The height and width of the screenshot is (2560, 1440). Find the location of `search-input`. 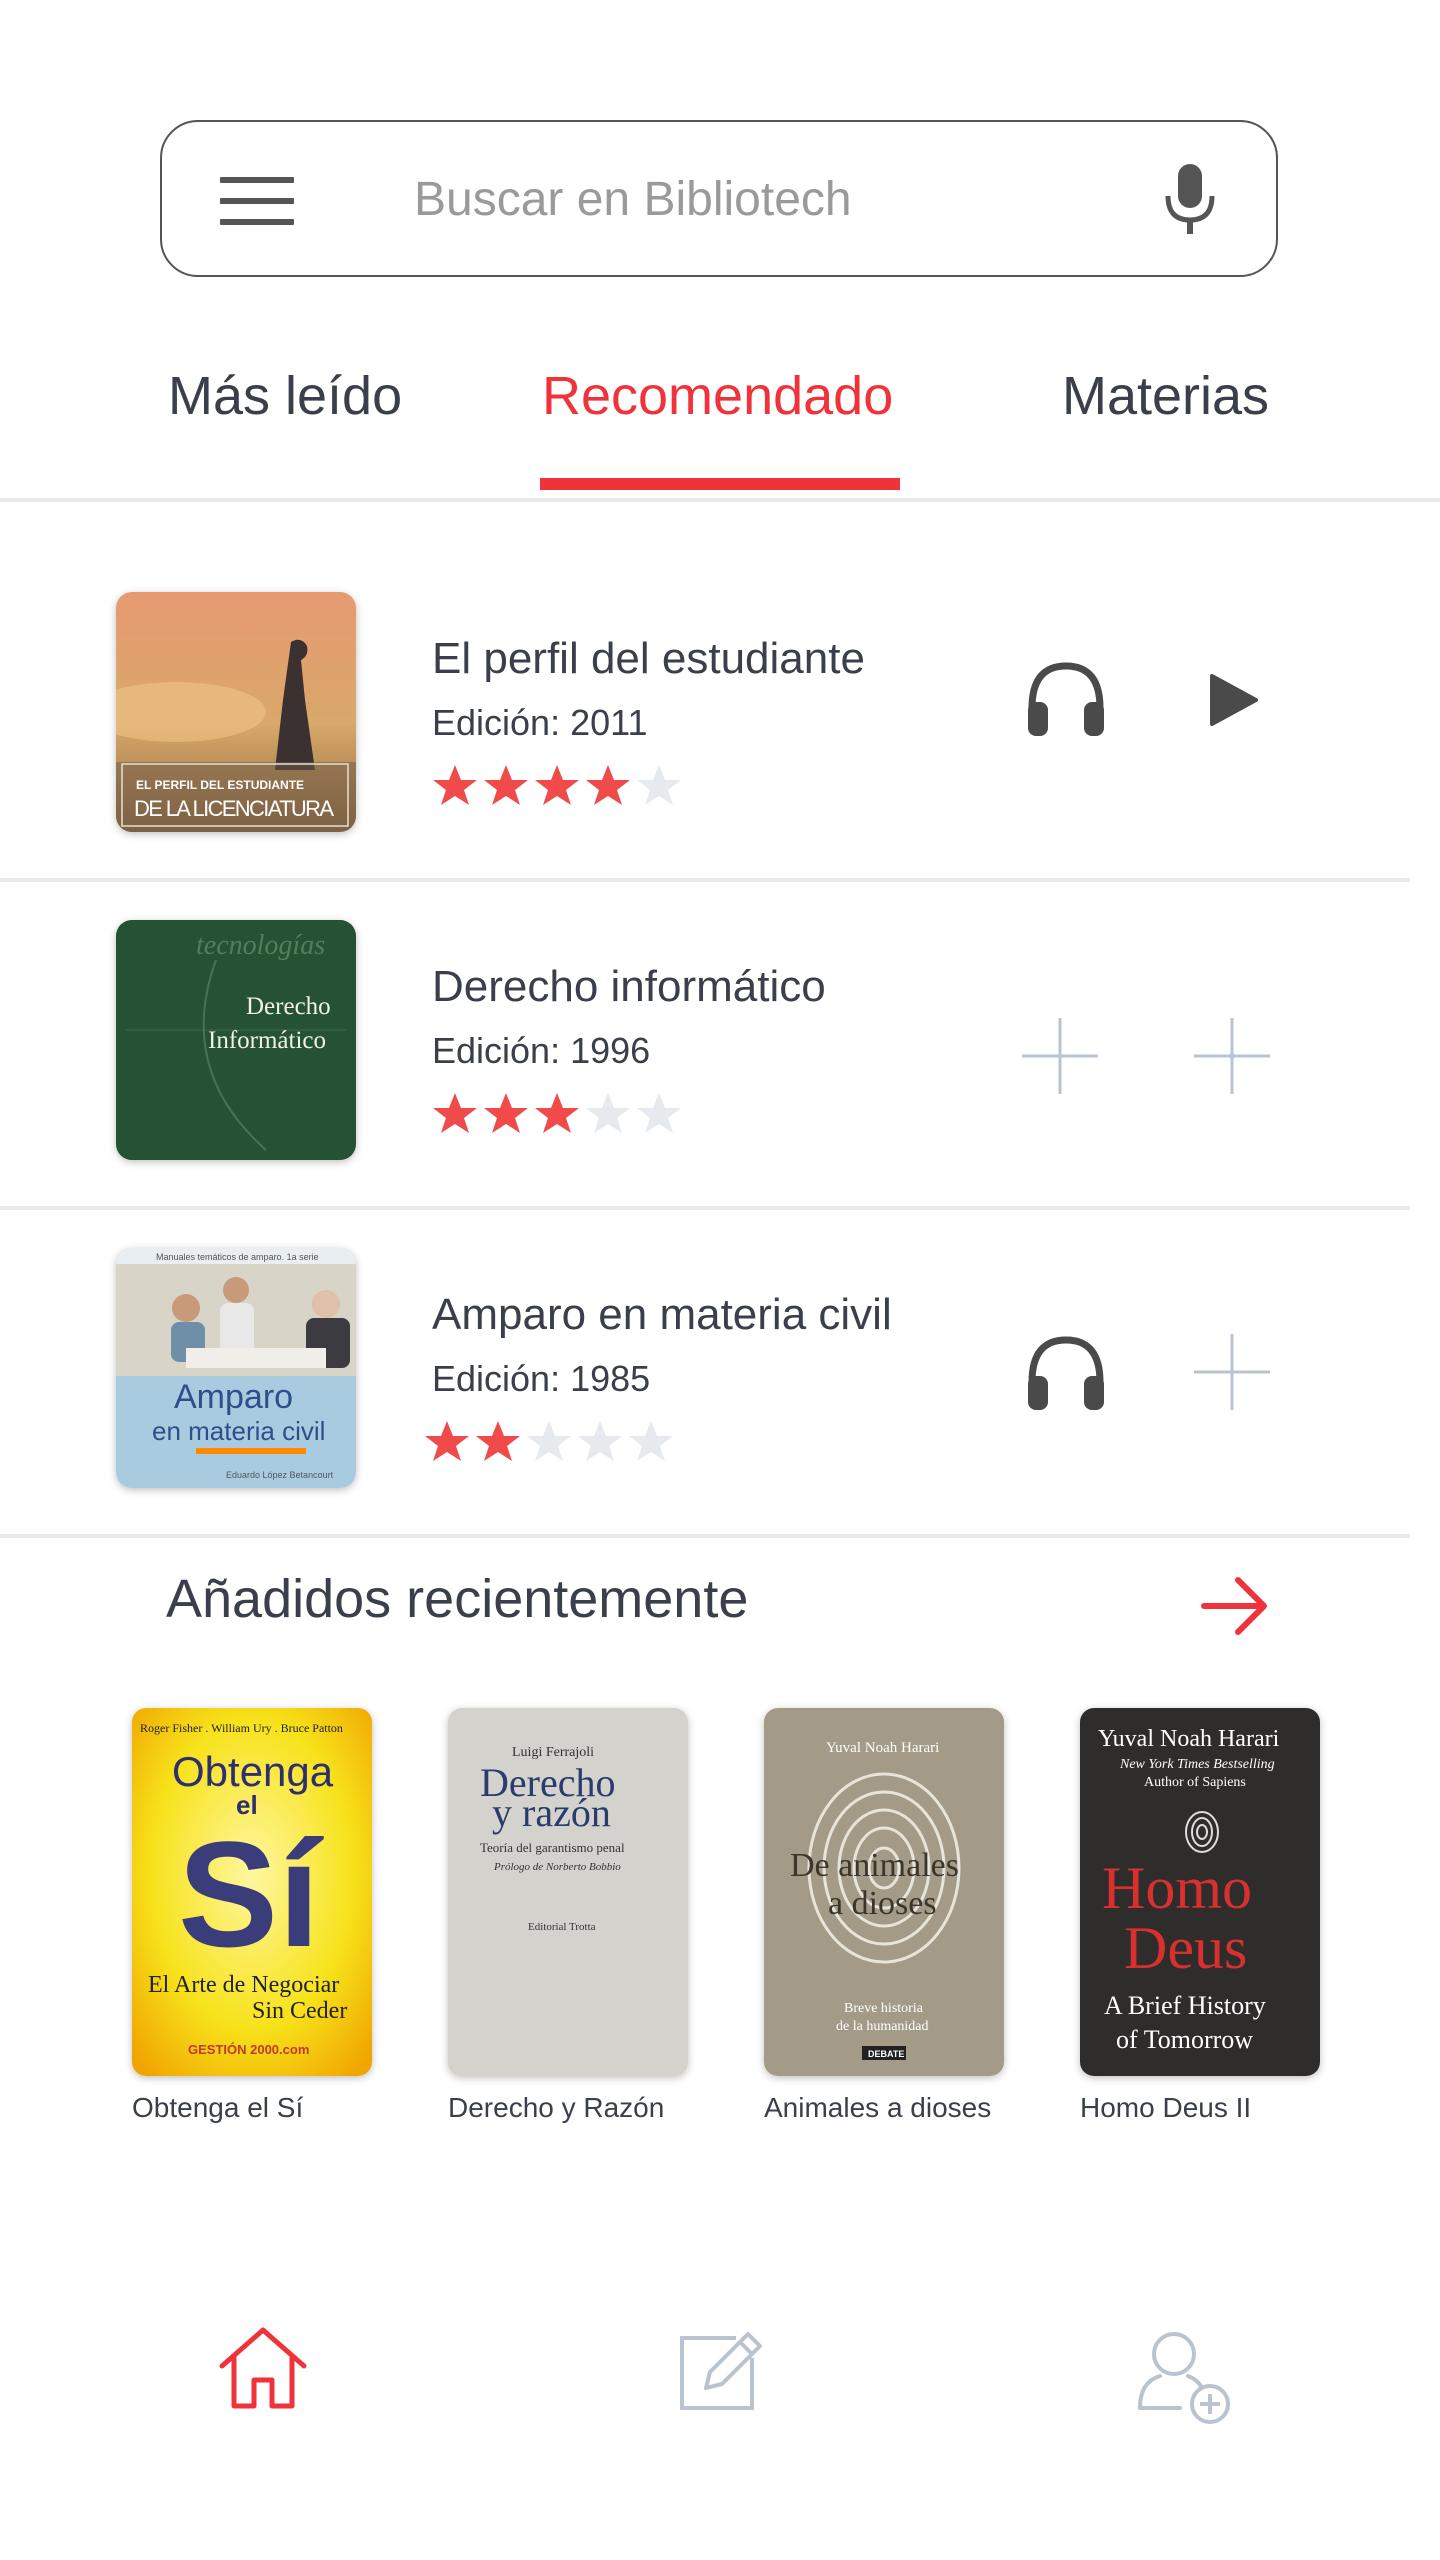

search-input is located at coordinates (714, 199).